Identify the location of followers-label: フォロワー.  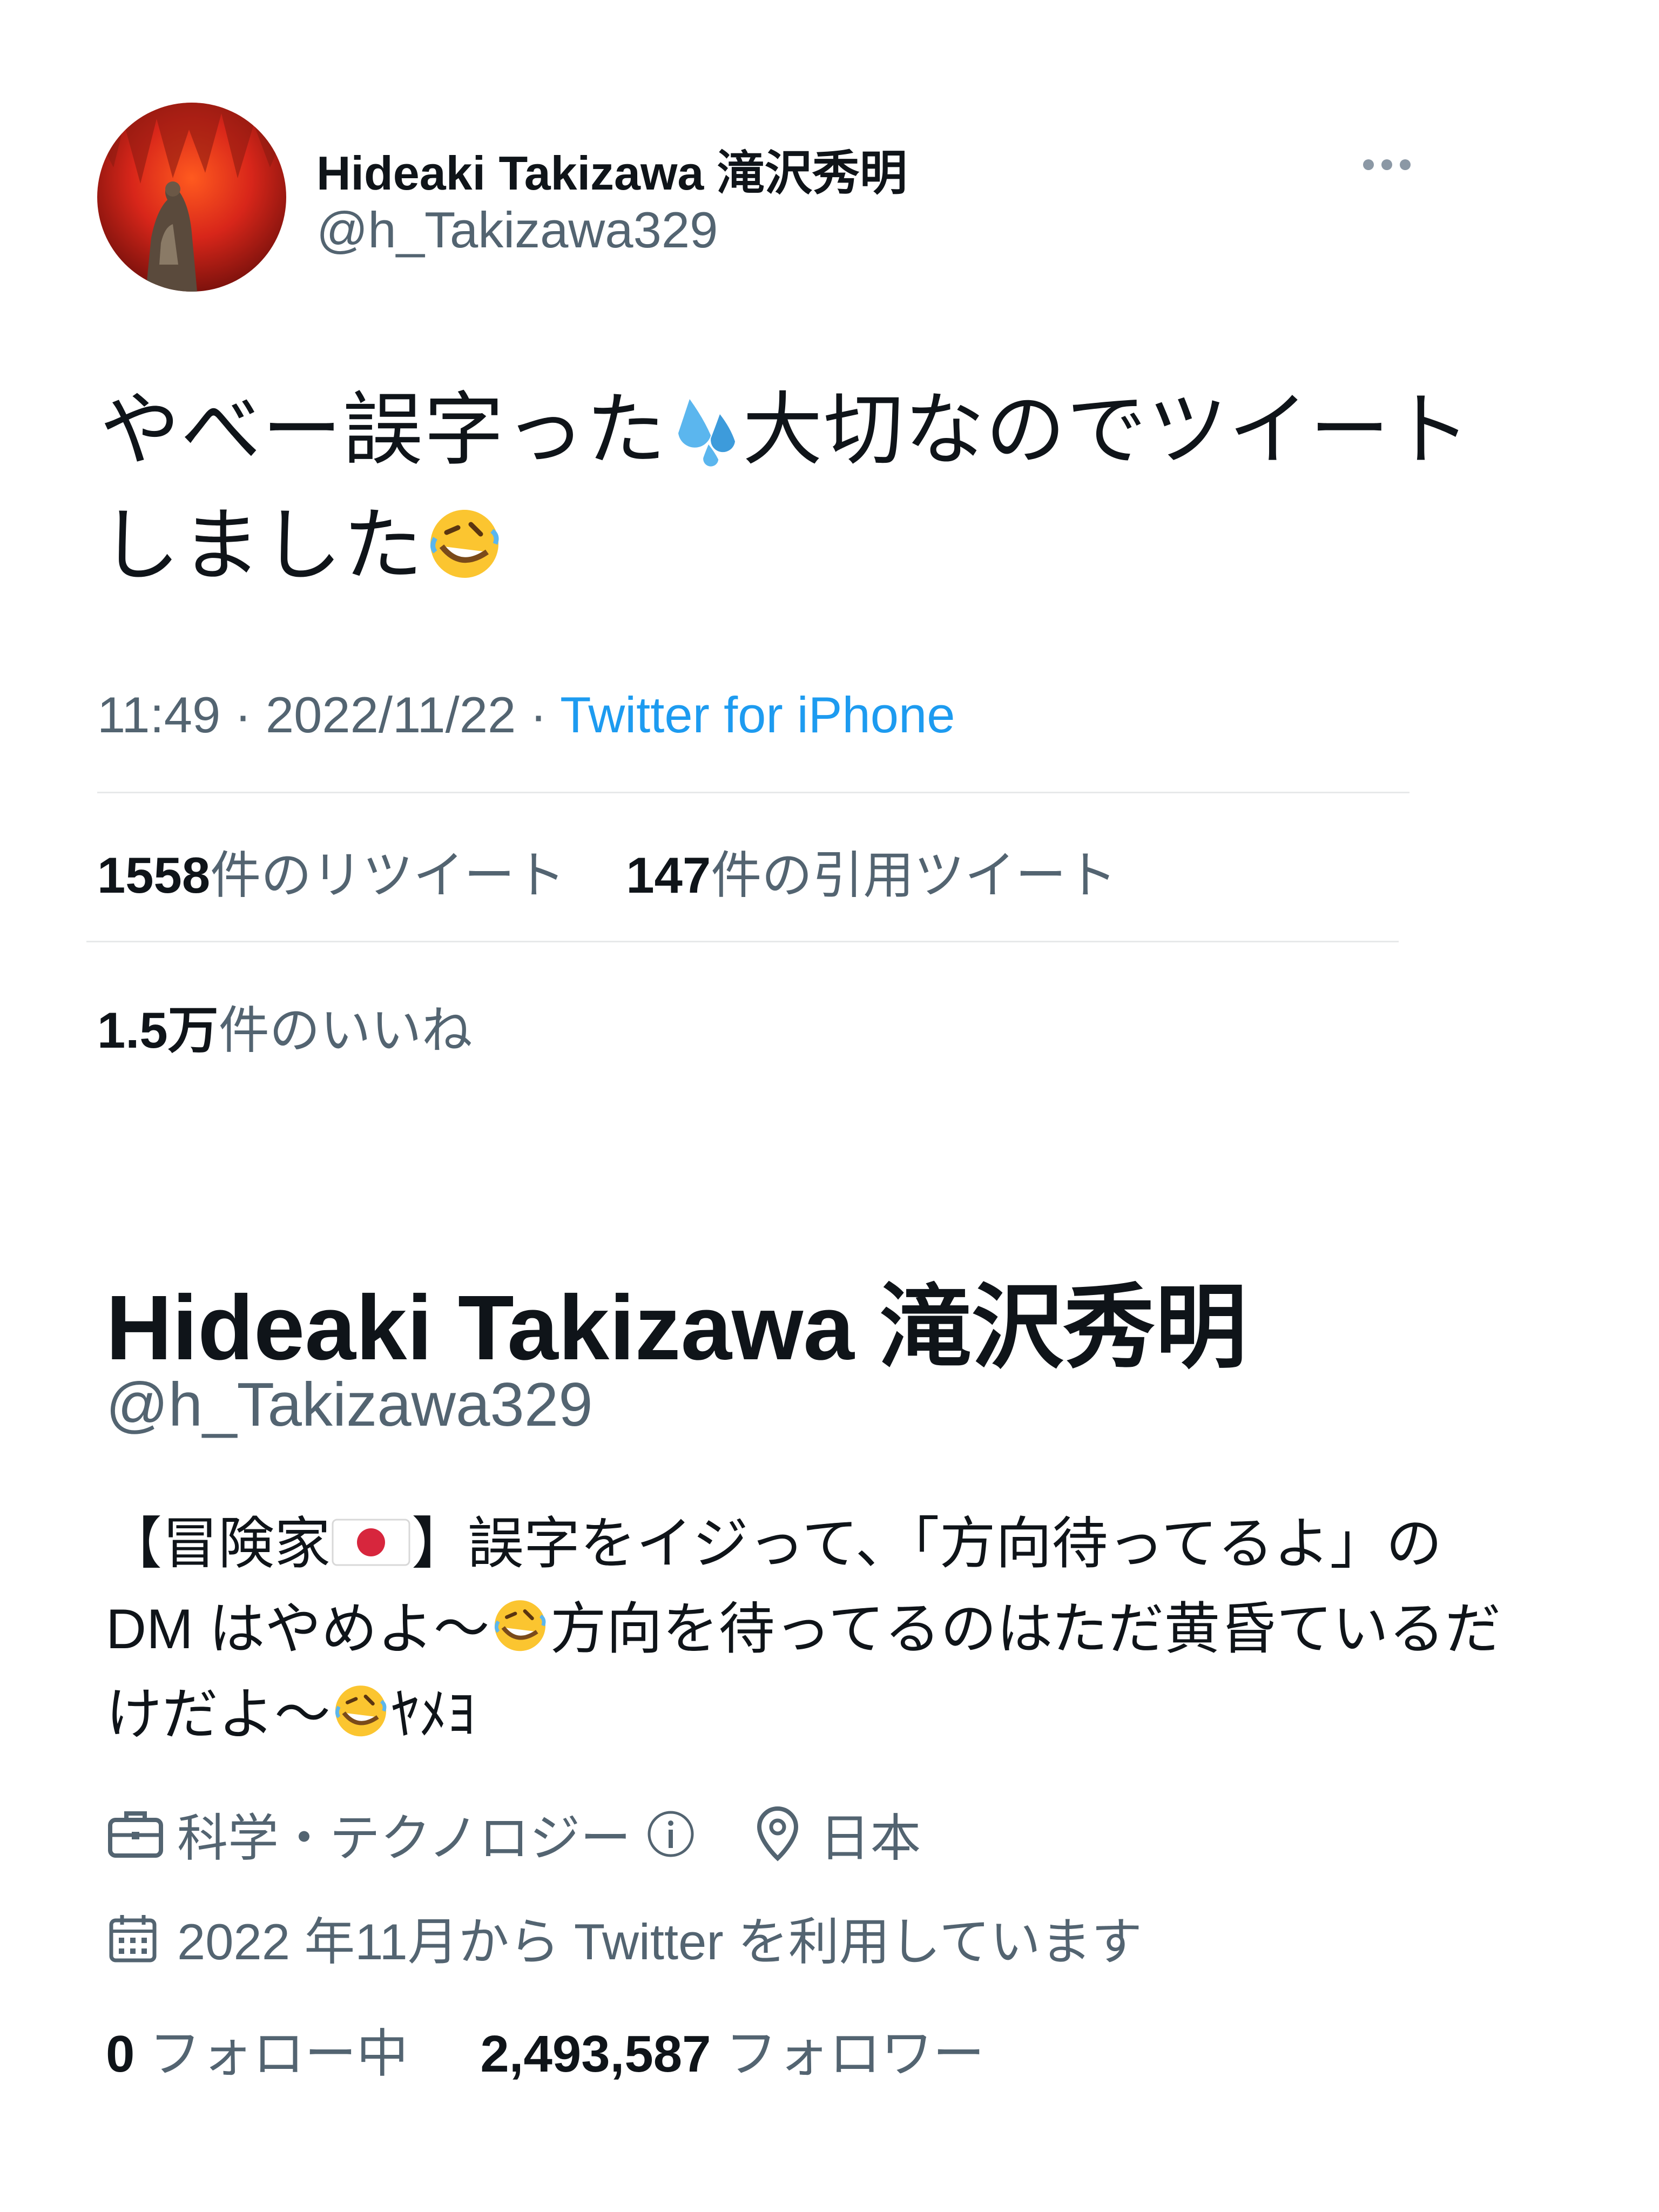
(855, 2054).